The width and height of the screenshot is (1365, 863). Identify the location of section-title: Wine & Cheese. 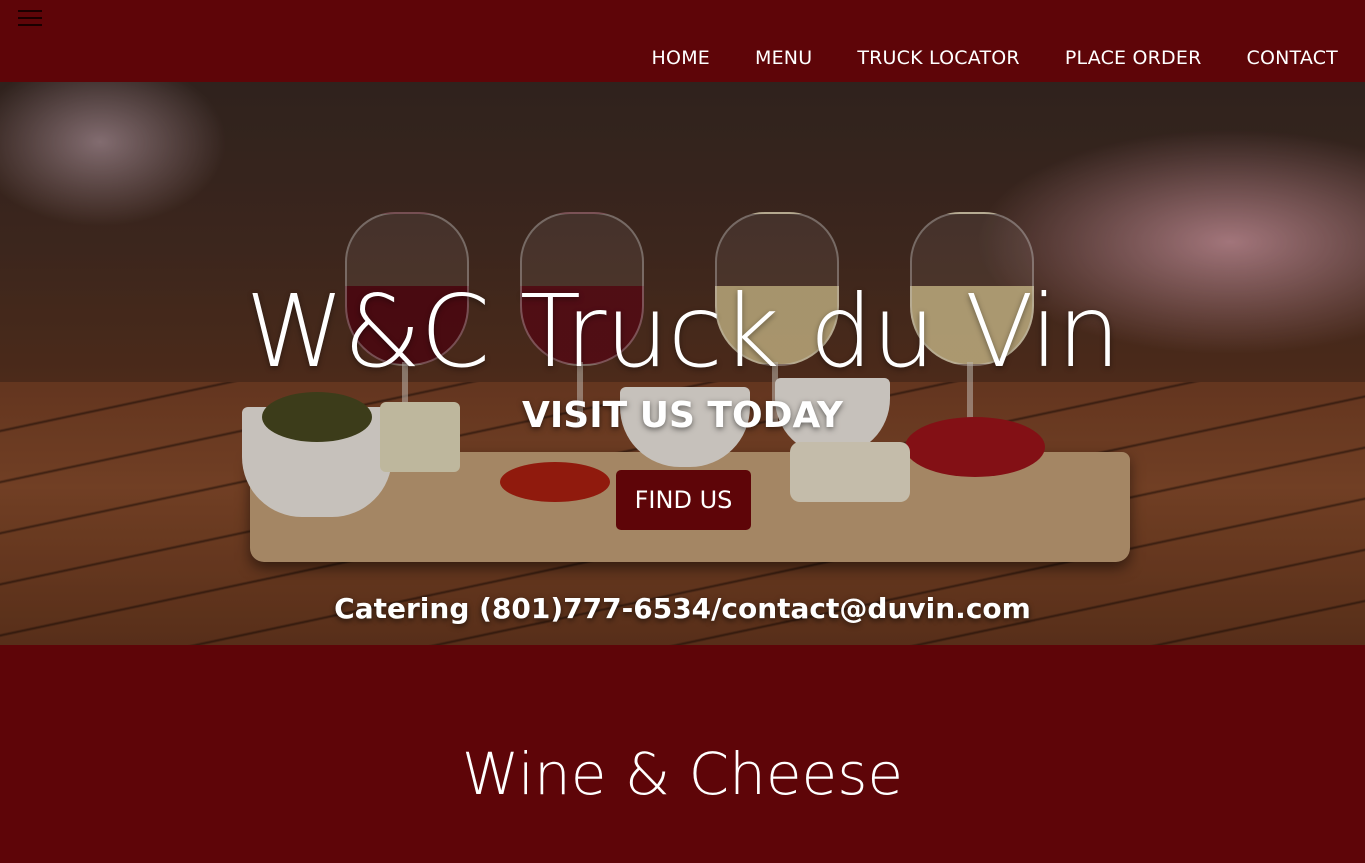
(682, 774).